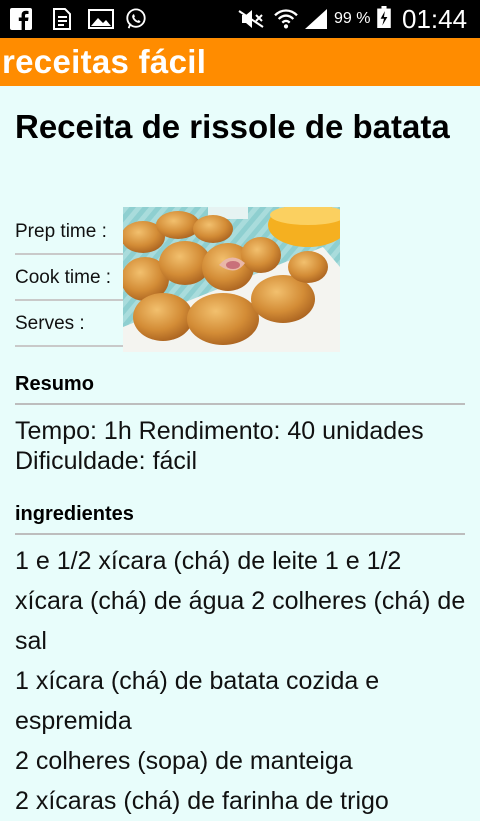  What do you see at coordinates (106, 461) in the screenshot?
I see `resumo-line-2: Dificuldade: fácil` at bounding box center [106, 461].